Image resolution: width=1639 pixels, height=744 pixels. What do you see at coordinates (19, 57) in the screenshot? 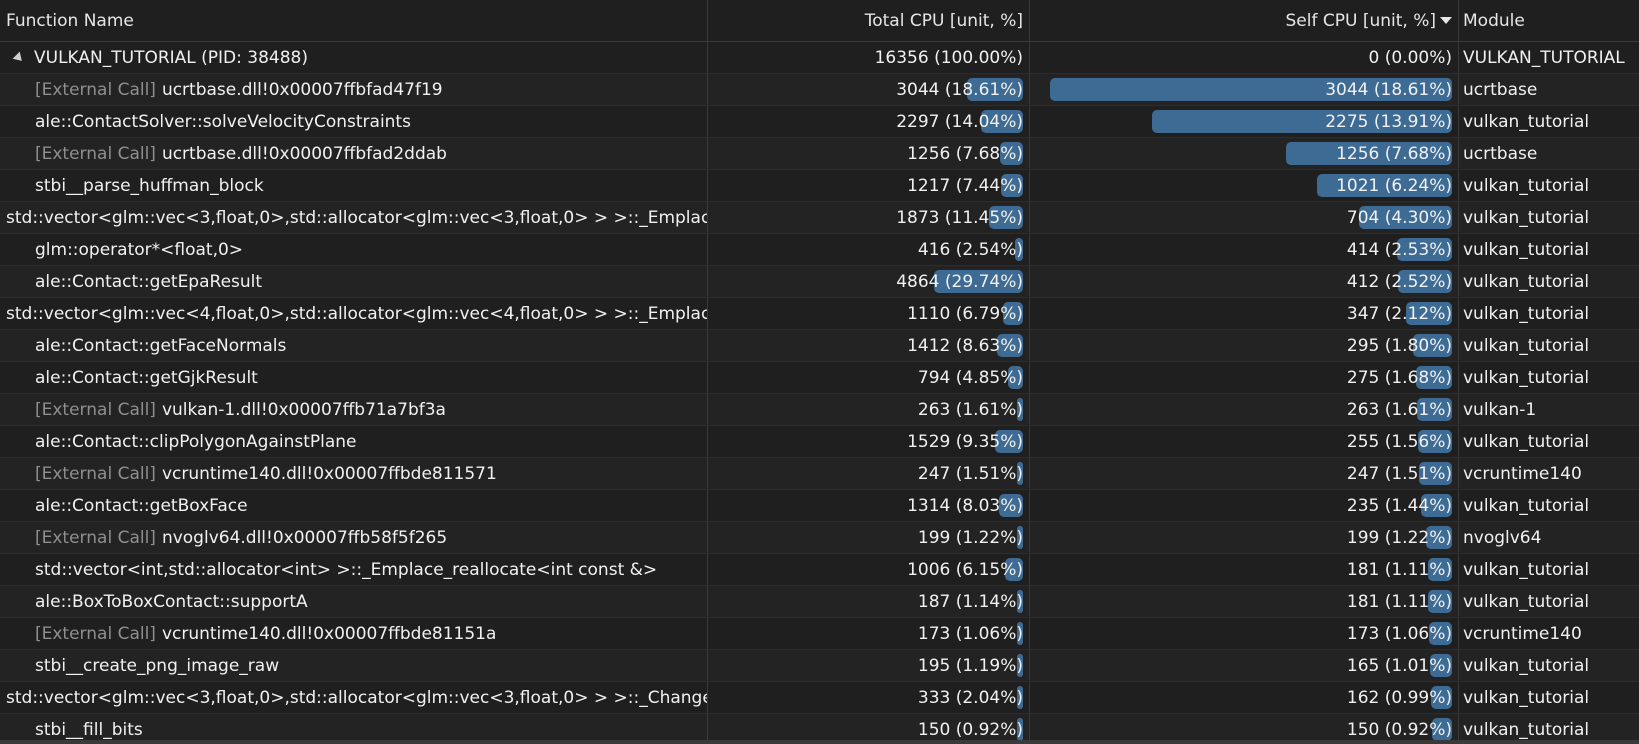
I see `collapse-triangle-icon` at bounding box center [19, 57].